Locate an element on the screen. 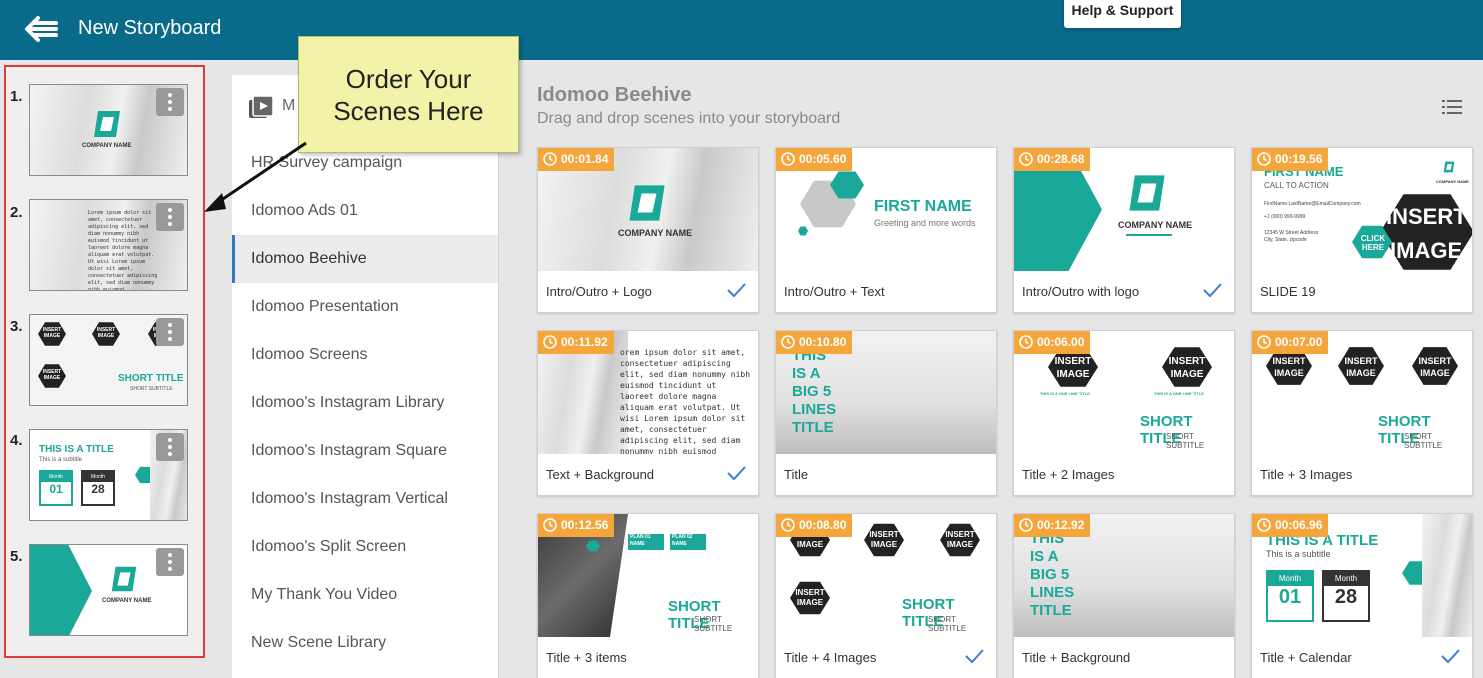 The height and width of the screenshot is (678, 1483). scene-card: COMPANY NAME 00:01.84 Intro/Outro + Logo is located at coordinates (648, 230).